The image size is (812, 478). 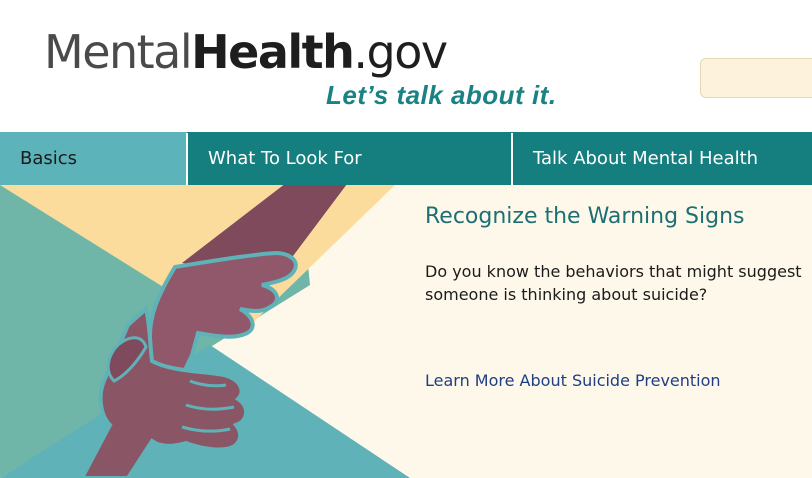 What do you see at coordinates (573, 380) in the screenshot?
I see `learn-more-link: Learn More About Suicide Prevention` at bounding box center [573, 380].